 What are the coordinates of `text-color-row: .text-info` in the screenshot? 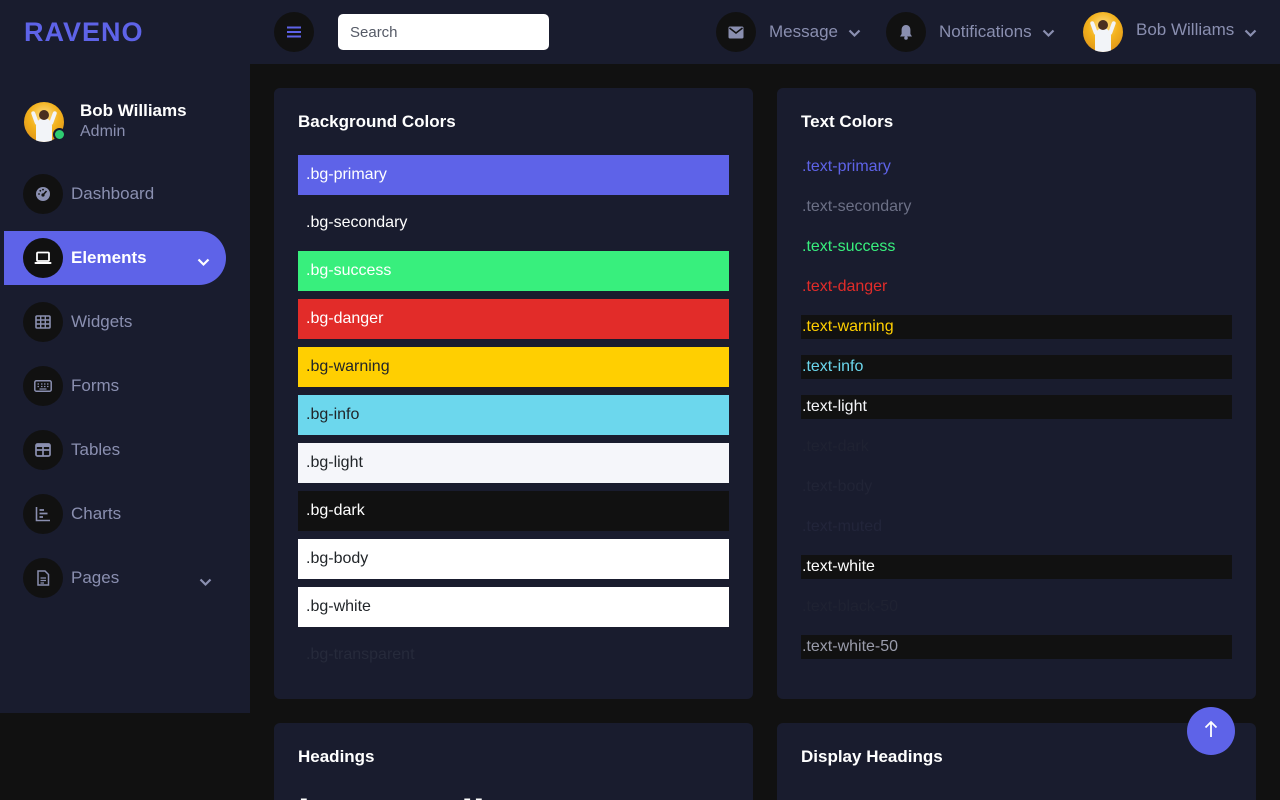 It's located at (1016, 367).